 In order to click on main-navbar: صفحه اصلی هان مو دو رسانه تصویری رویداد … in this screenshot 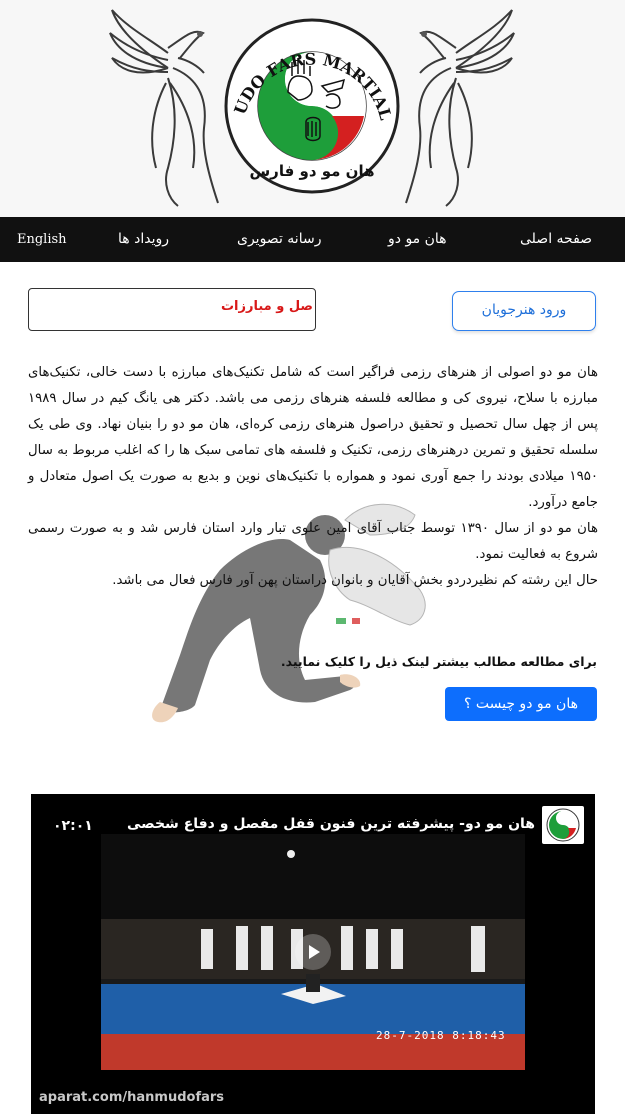, I will do `click(312, 239)`.